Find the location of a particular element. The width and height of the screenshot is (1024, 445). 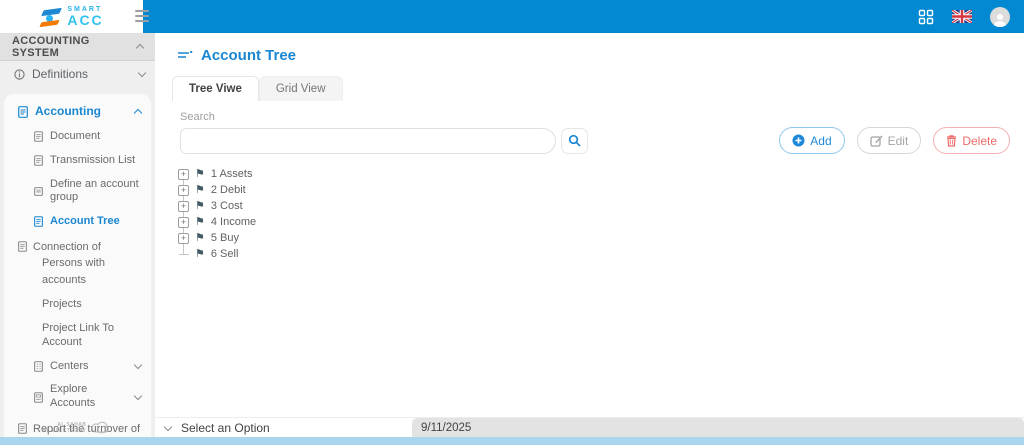

tree-connector is located at coordinates (184, 254).